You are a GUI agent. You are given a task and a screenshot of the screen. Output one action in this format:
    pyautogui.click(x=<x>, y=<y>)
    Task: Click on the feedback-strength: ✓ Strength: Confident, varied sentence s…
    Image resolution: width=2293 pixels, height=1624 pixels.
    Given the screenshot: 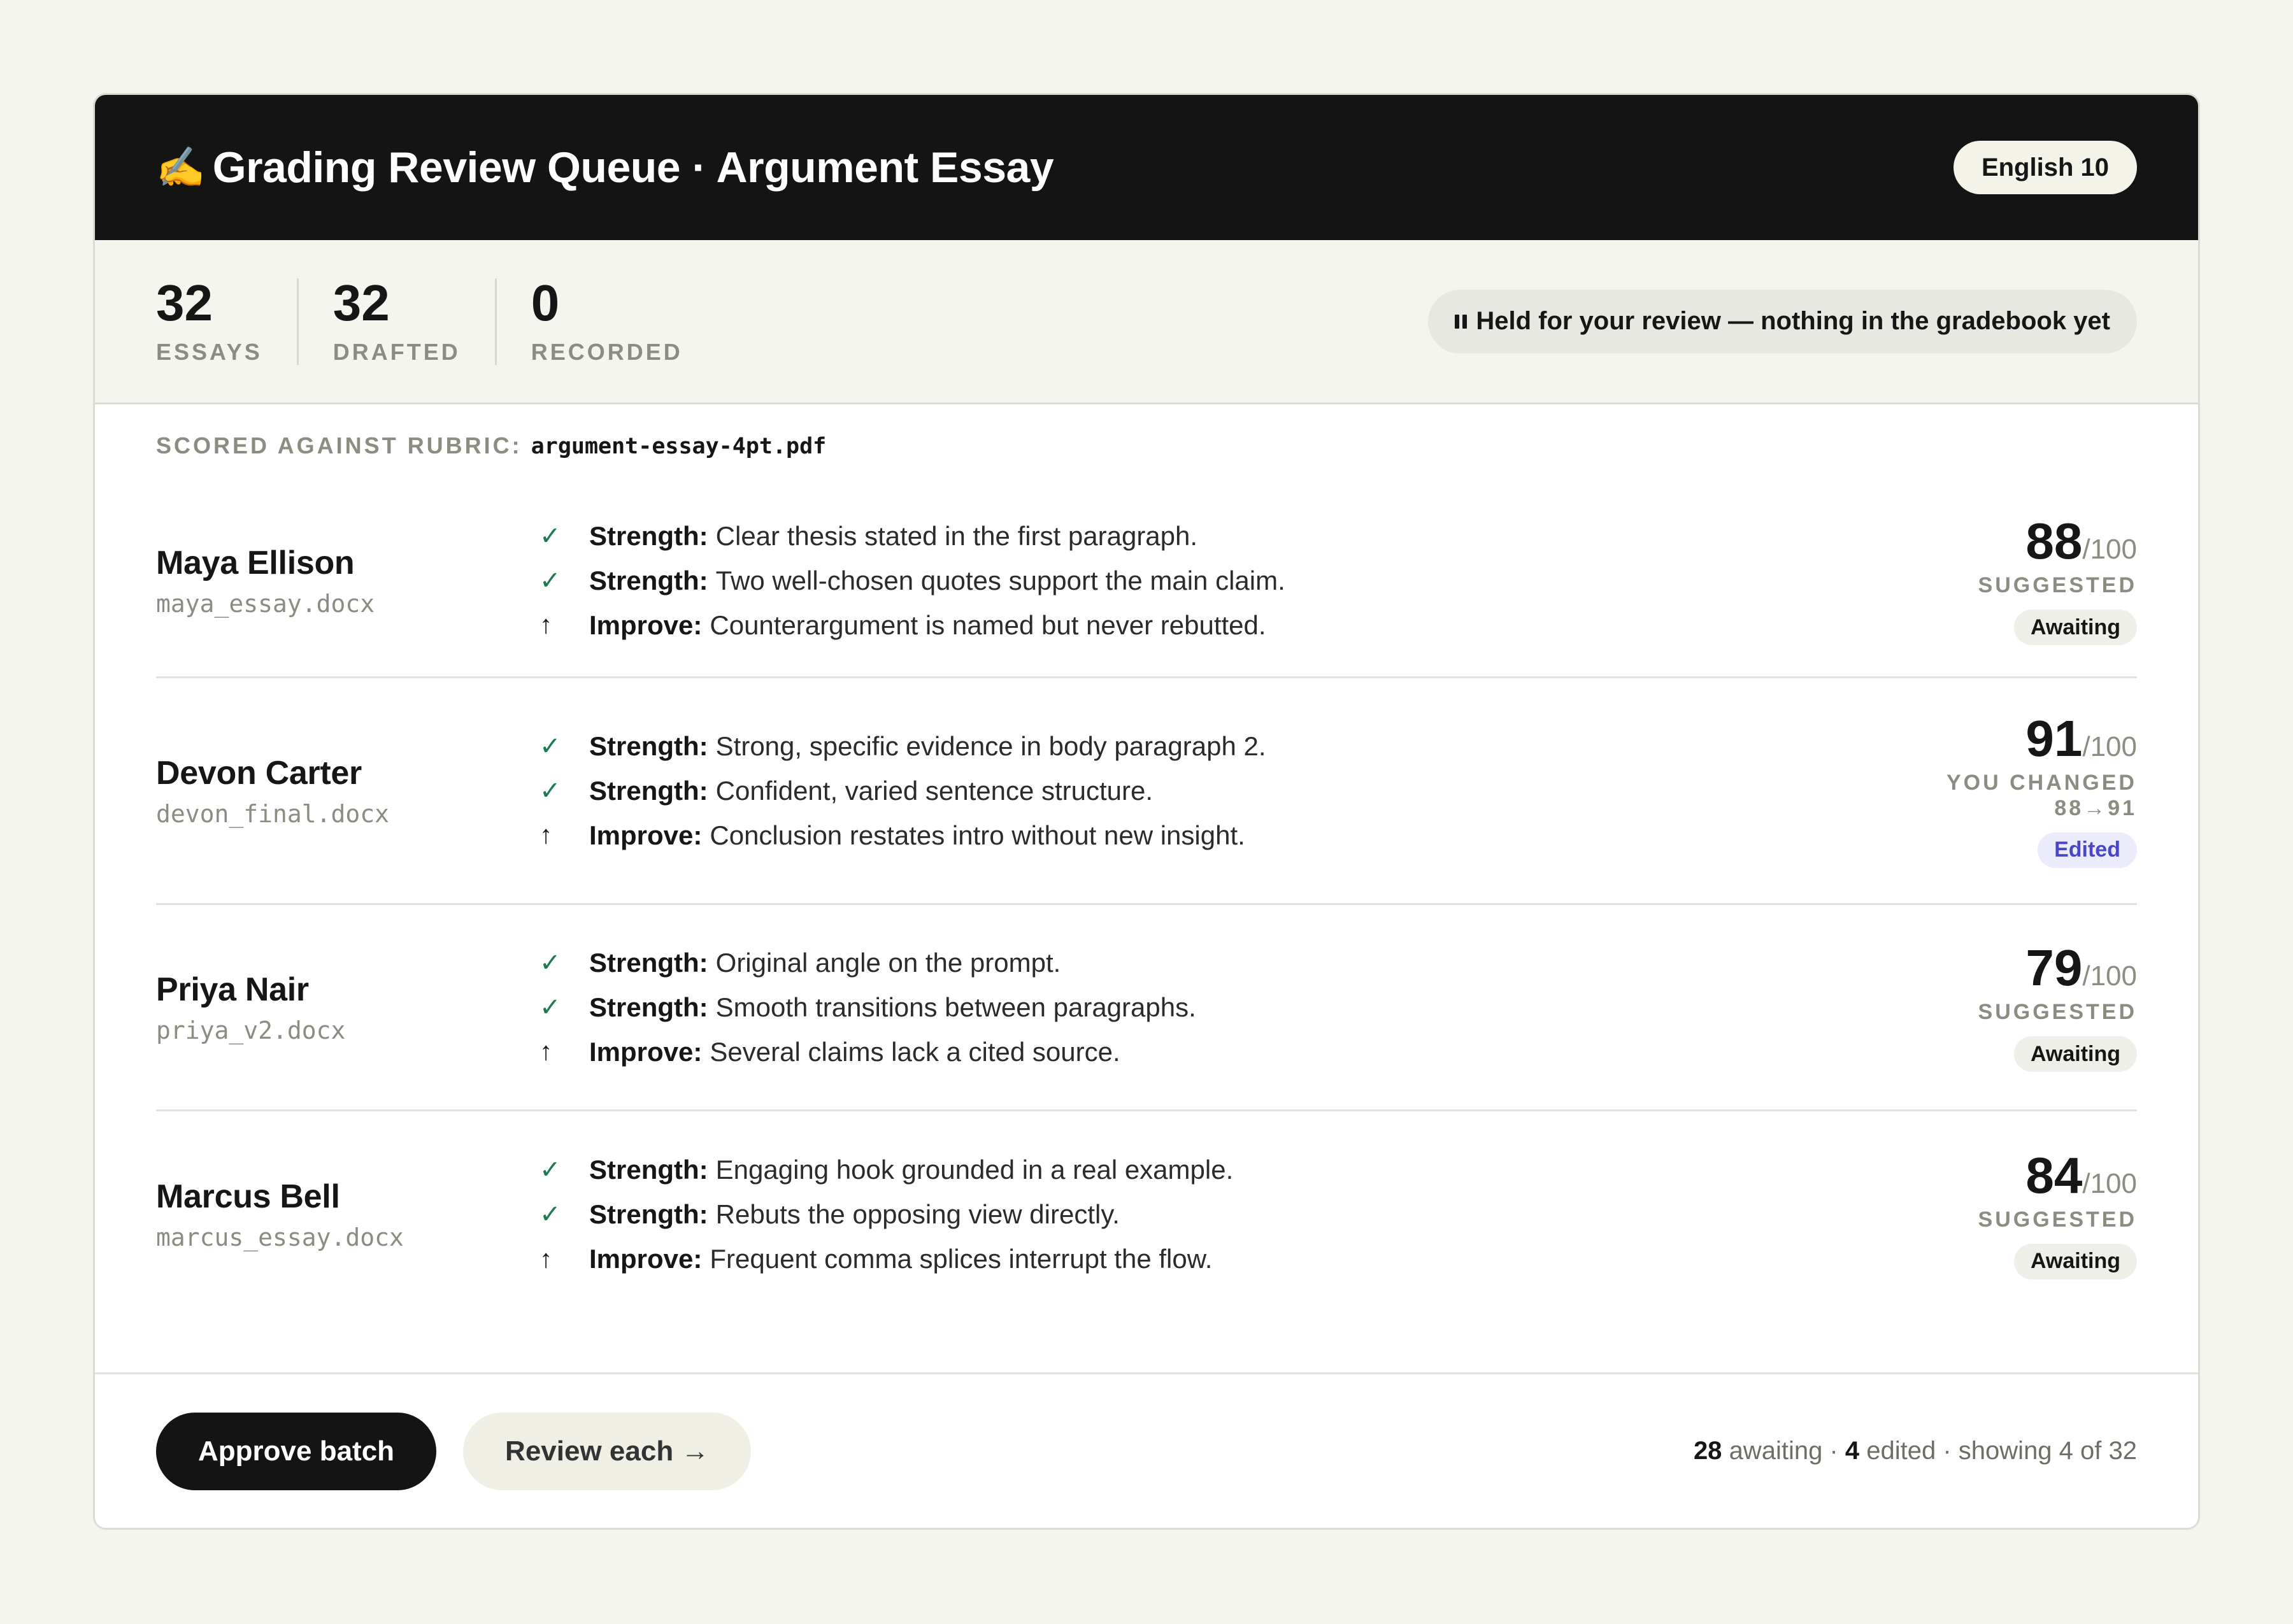 What is the action you would take?
    pyautogui.click(x=1191, y=791)
    